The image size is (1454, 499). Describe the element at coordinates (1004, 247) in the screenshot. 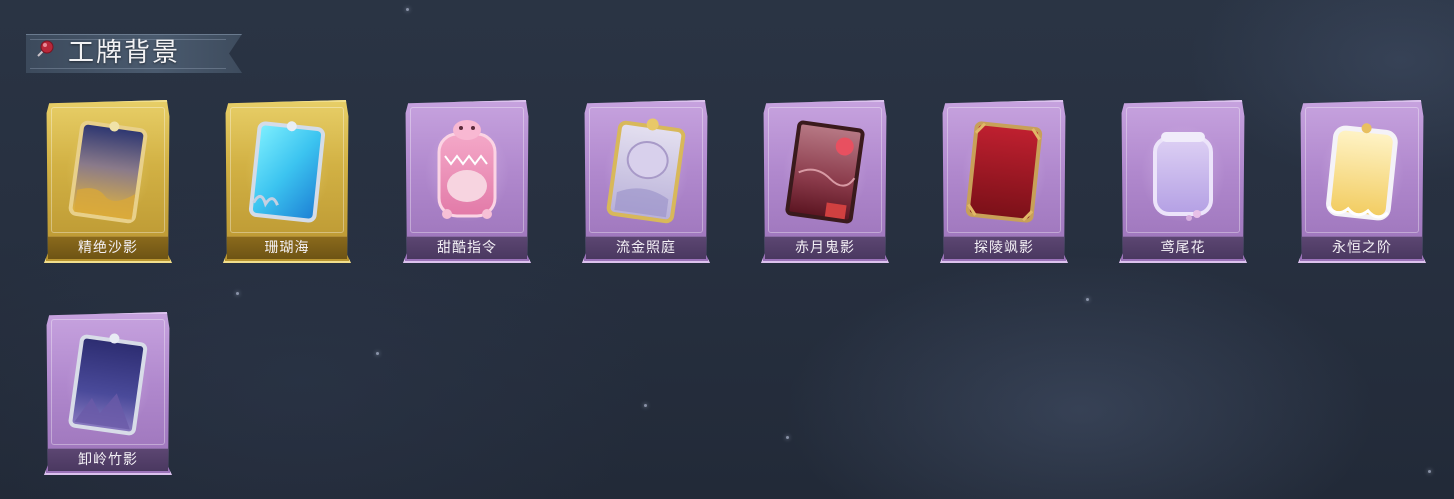

I see `card-label: 探陵飒影` at that location.